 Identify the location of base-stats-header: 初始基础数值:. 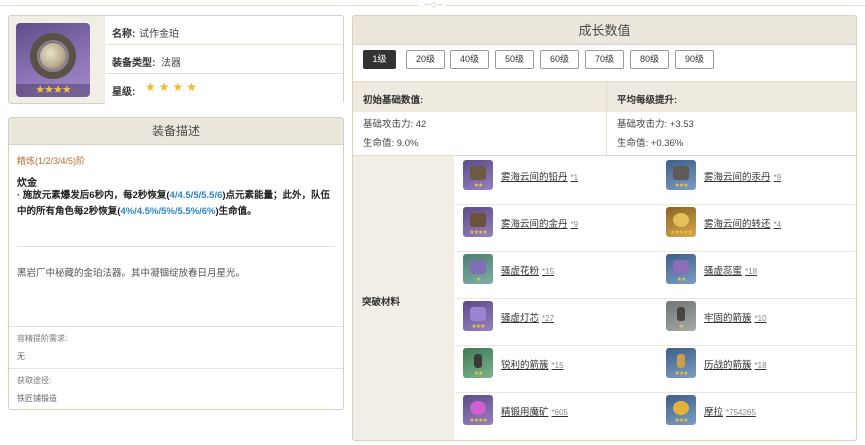
(393, 100).